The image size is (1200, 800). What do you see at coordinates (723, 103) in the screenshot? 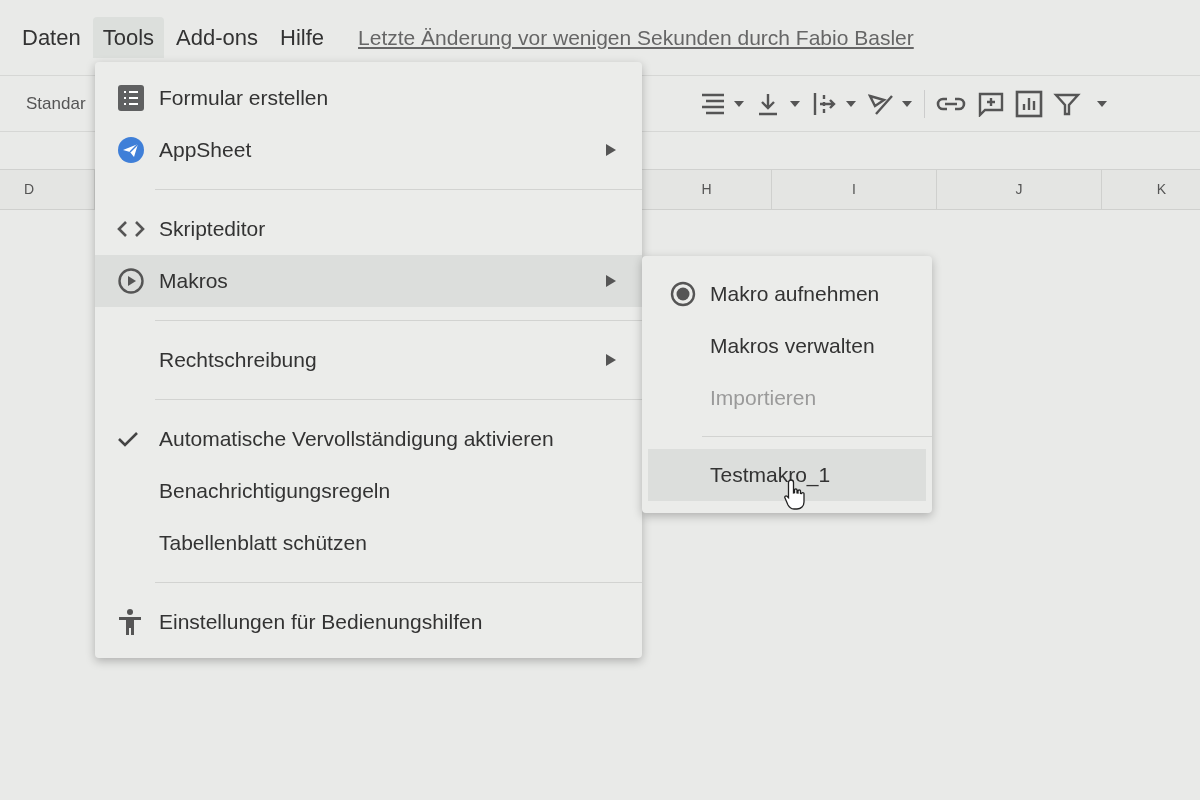
I see `align-icon` at bounding box center [723, 103].